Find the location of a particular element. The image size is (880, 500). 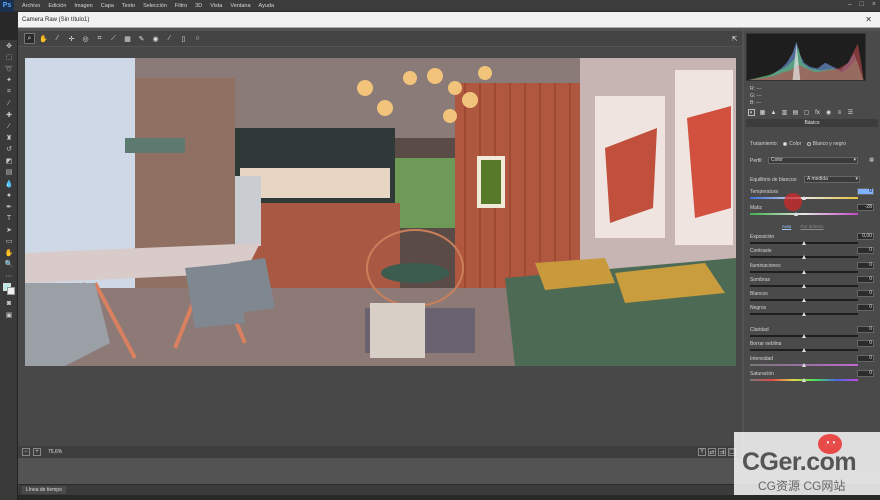

highlights-slider-thumb is located at coordinates (804, 272).